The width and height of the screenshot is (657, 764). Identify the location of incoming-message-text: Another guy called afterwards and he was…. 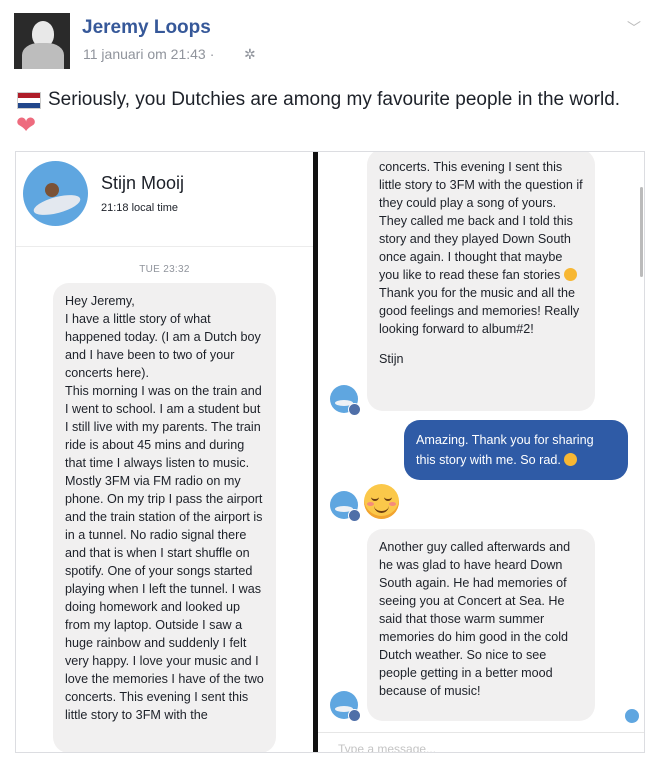
(475, 619).